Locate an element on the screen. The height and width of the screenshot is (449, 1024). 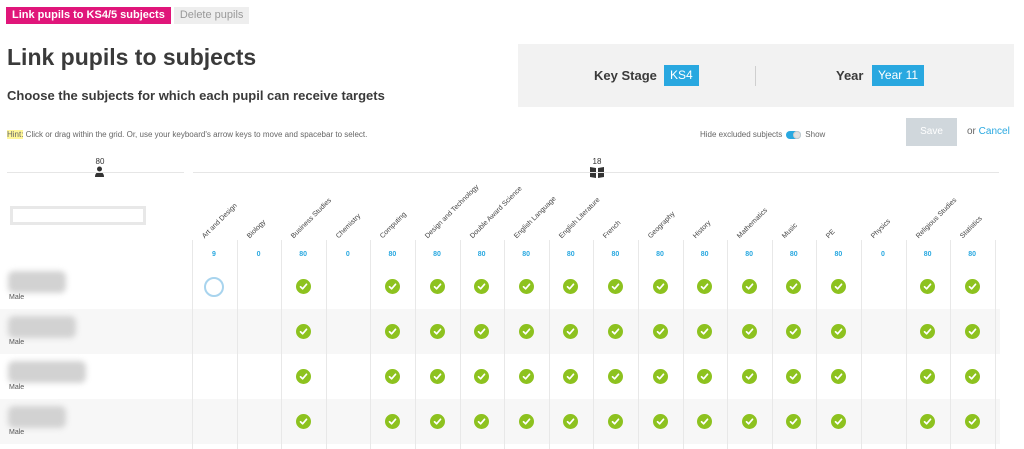
column-header: Double Award Science 80 is located at coordinates (492, 221).